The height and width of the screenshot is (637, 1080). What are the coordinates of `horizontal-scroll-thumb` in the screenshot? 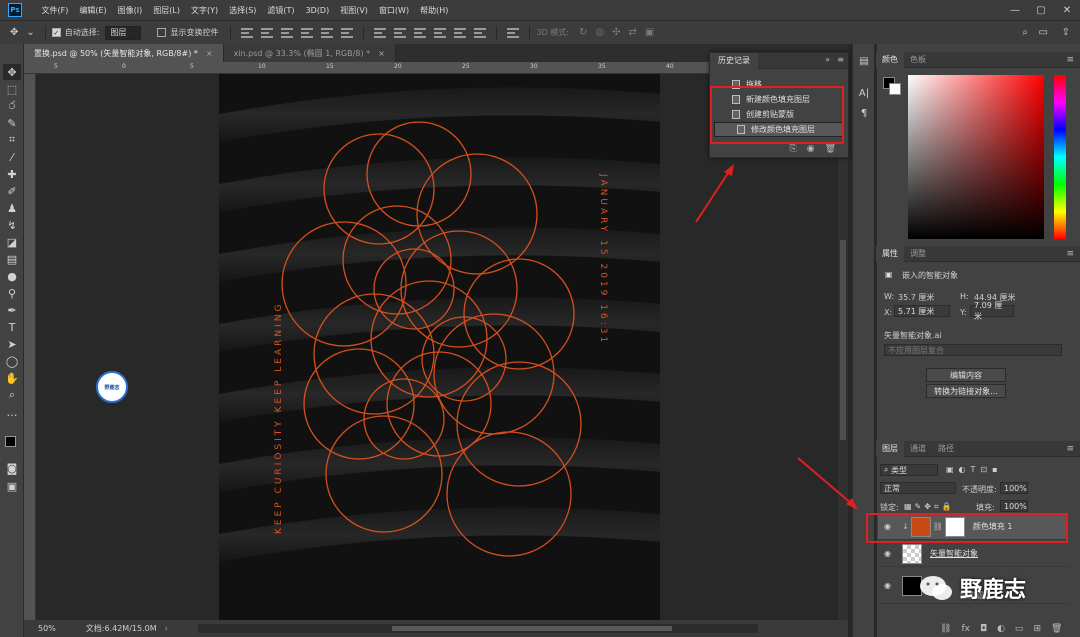 It's located at (532, 628).